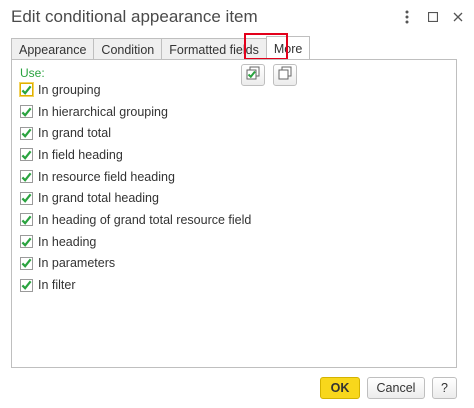 Image resolution: width=474 pixels, height=408 pixels. What do you see at coordinates (106, 176) in the screenshot?
I see `item-label: In resource field heading` at bounding box center [106, 176].